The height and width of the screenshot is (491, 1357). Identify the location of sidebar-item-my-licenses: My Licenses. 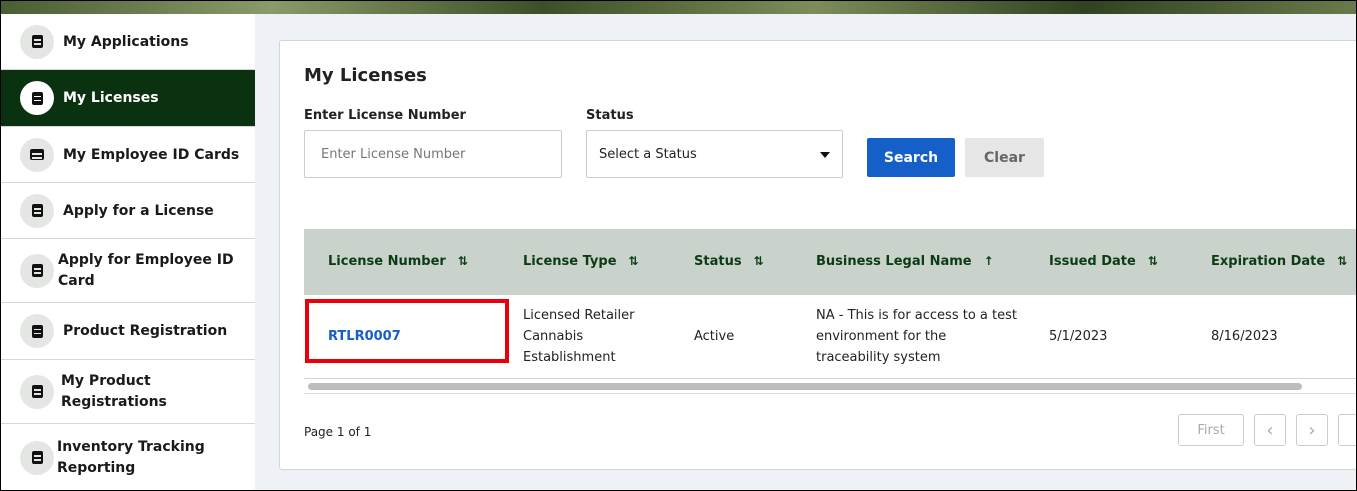
(127, 98).